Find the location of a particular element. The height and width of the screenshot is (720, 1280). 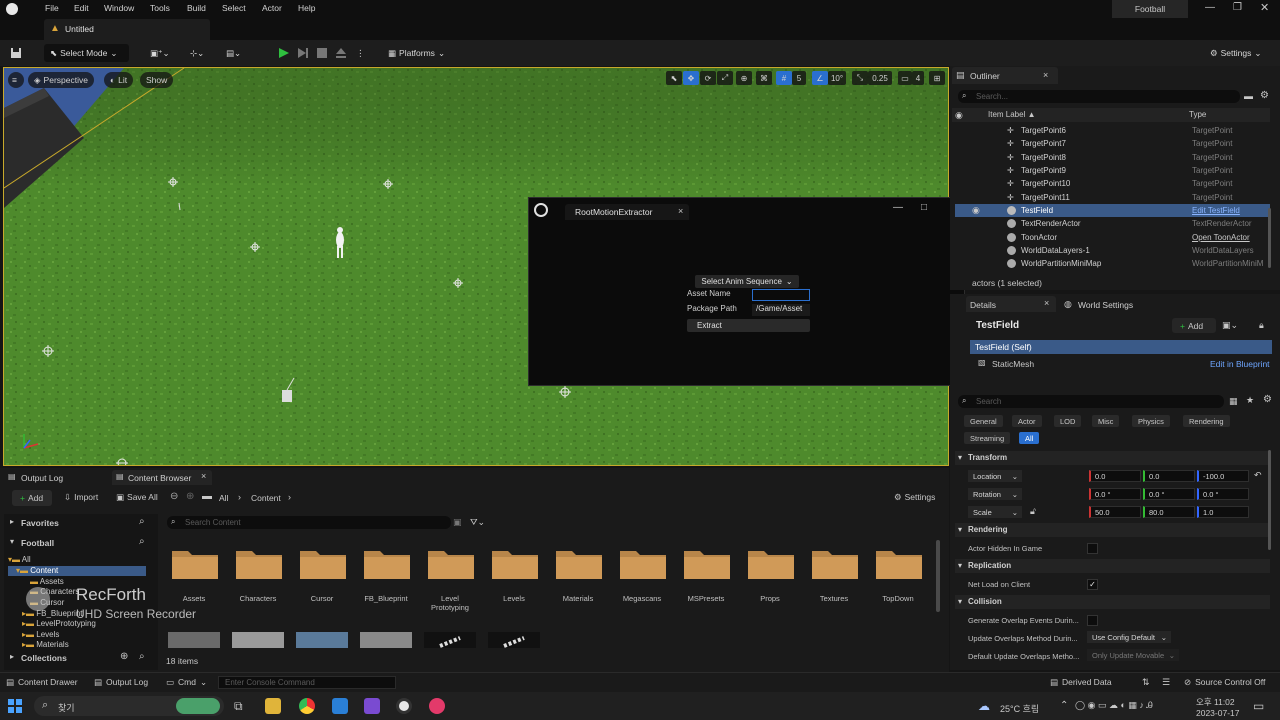

maximize-icon: □ is located at coordinates (924, 207).